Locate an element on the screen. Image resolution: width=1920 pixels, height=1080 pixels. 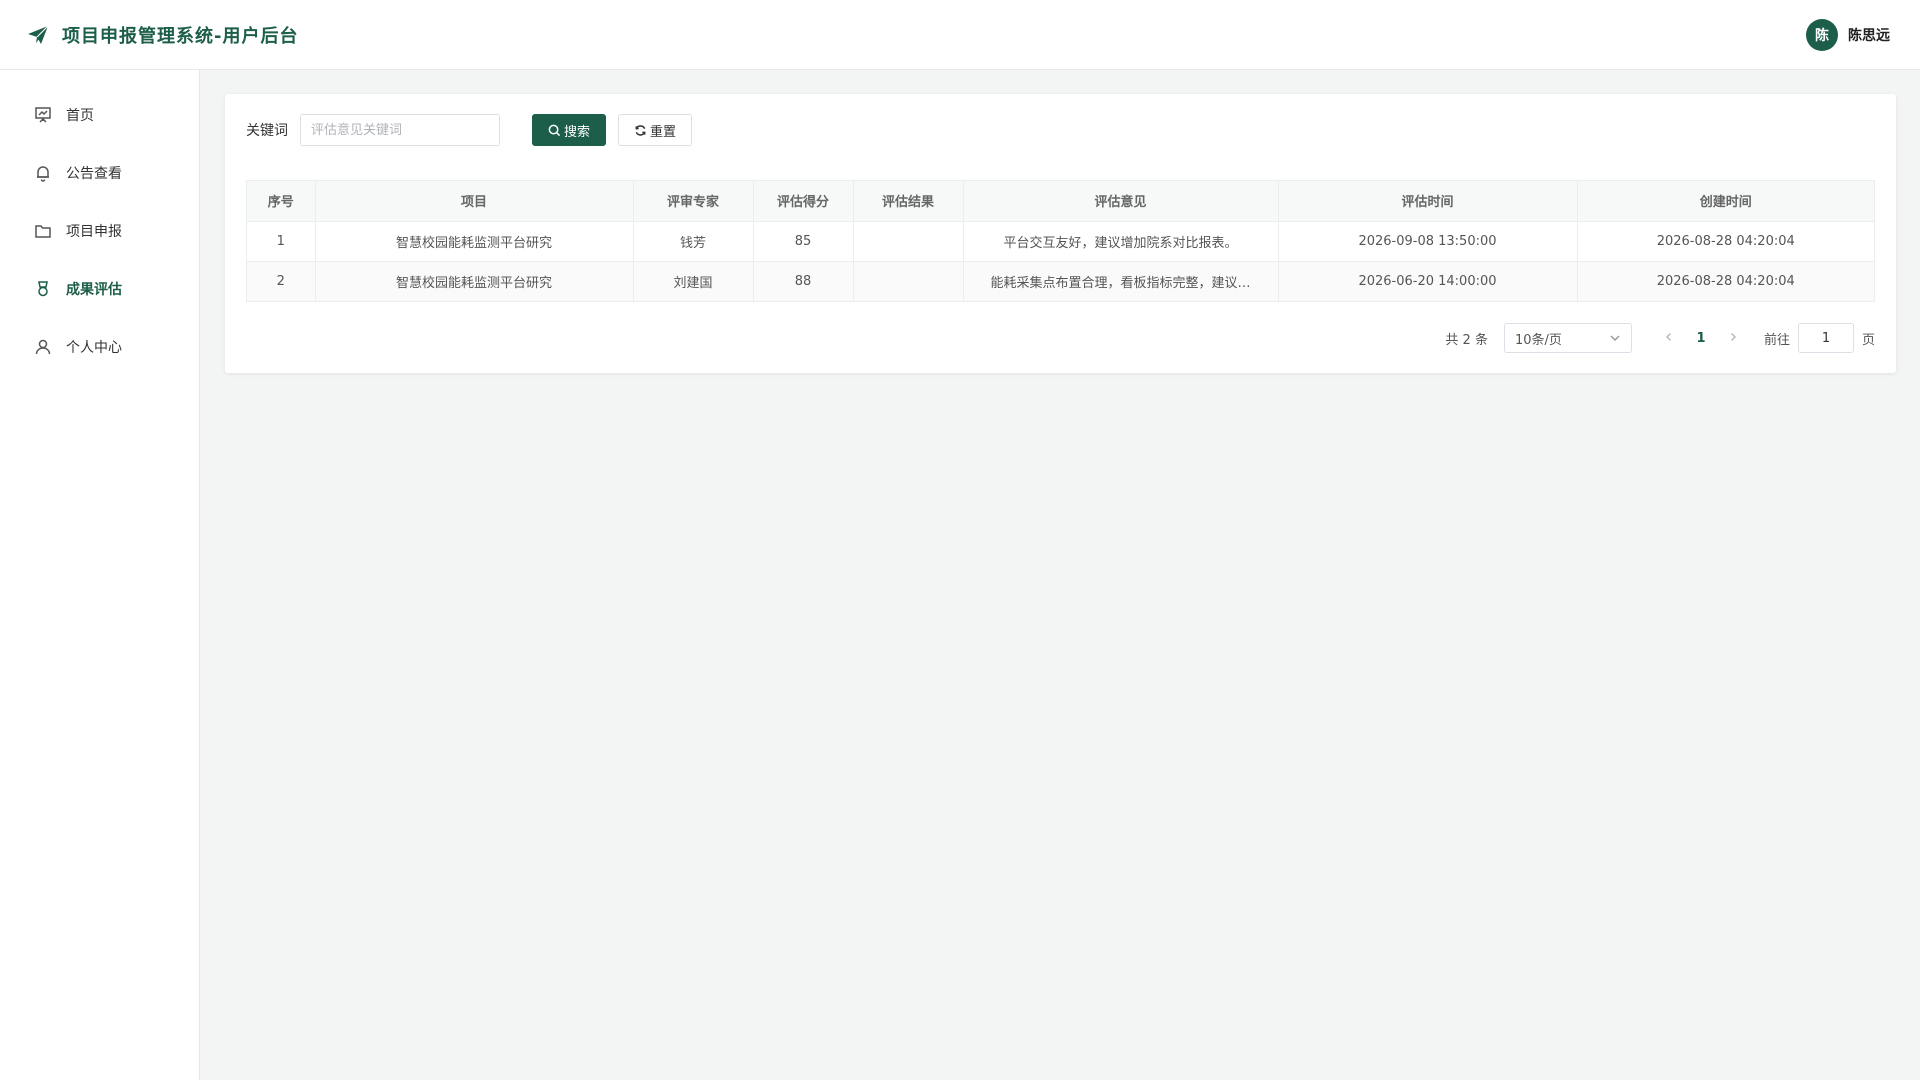
page-size-value: 10条/页 is located at coordinates (1538, 340).